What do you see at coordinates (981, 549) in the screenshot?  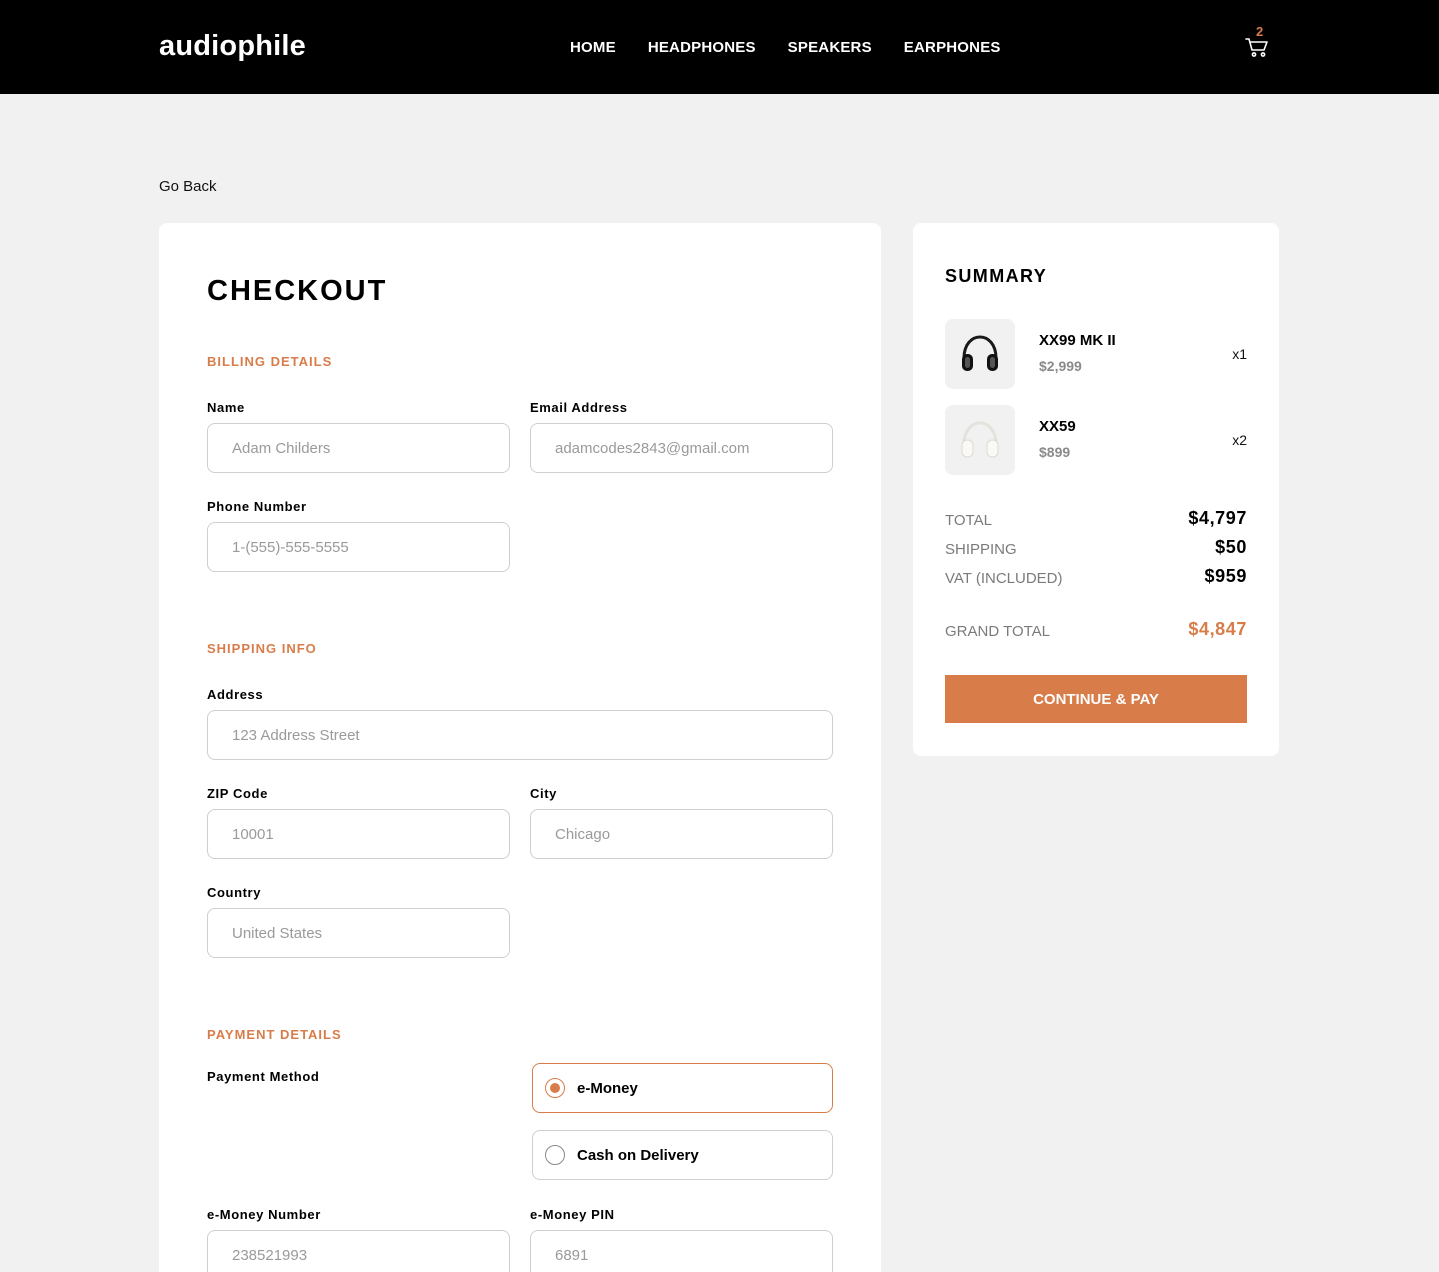 I see `shipping-label: SHIPPING` at bounding box center [981, 549].